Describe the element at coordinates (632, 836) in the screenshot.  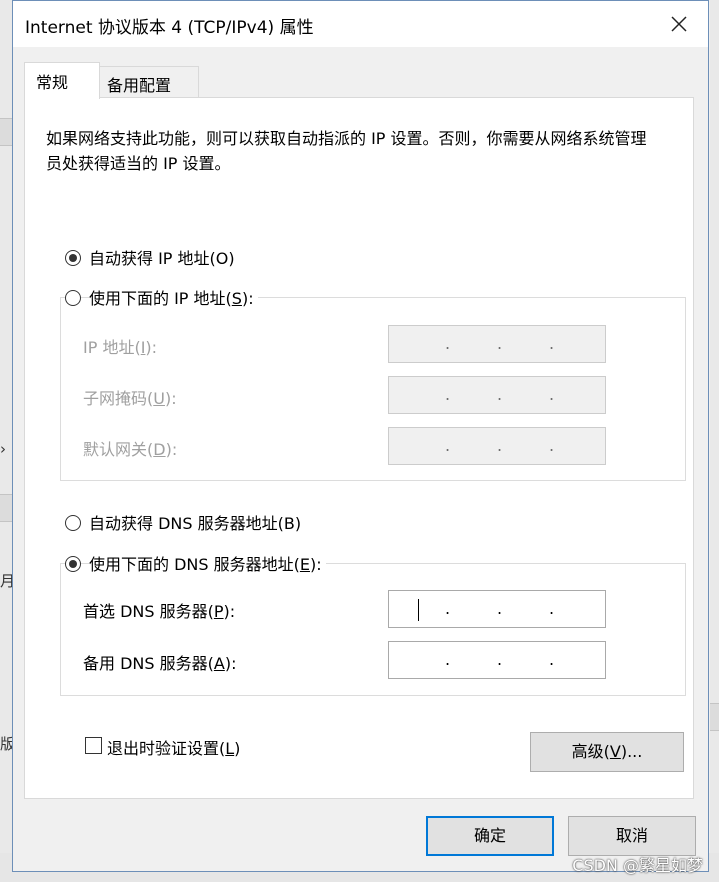
I see `cancel-button: 取消` at that location.